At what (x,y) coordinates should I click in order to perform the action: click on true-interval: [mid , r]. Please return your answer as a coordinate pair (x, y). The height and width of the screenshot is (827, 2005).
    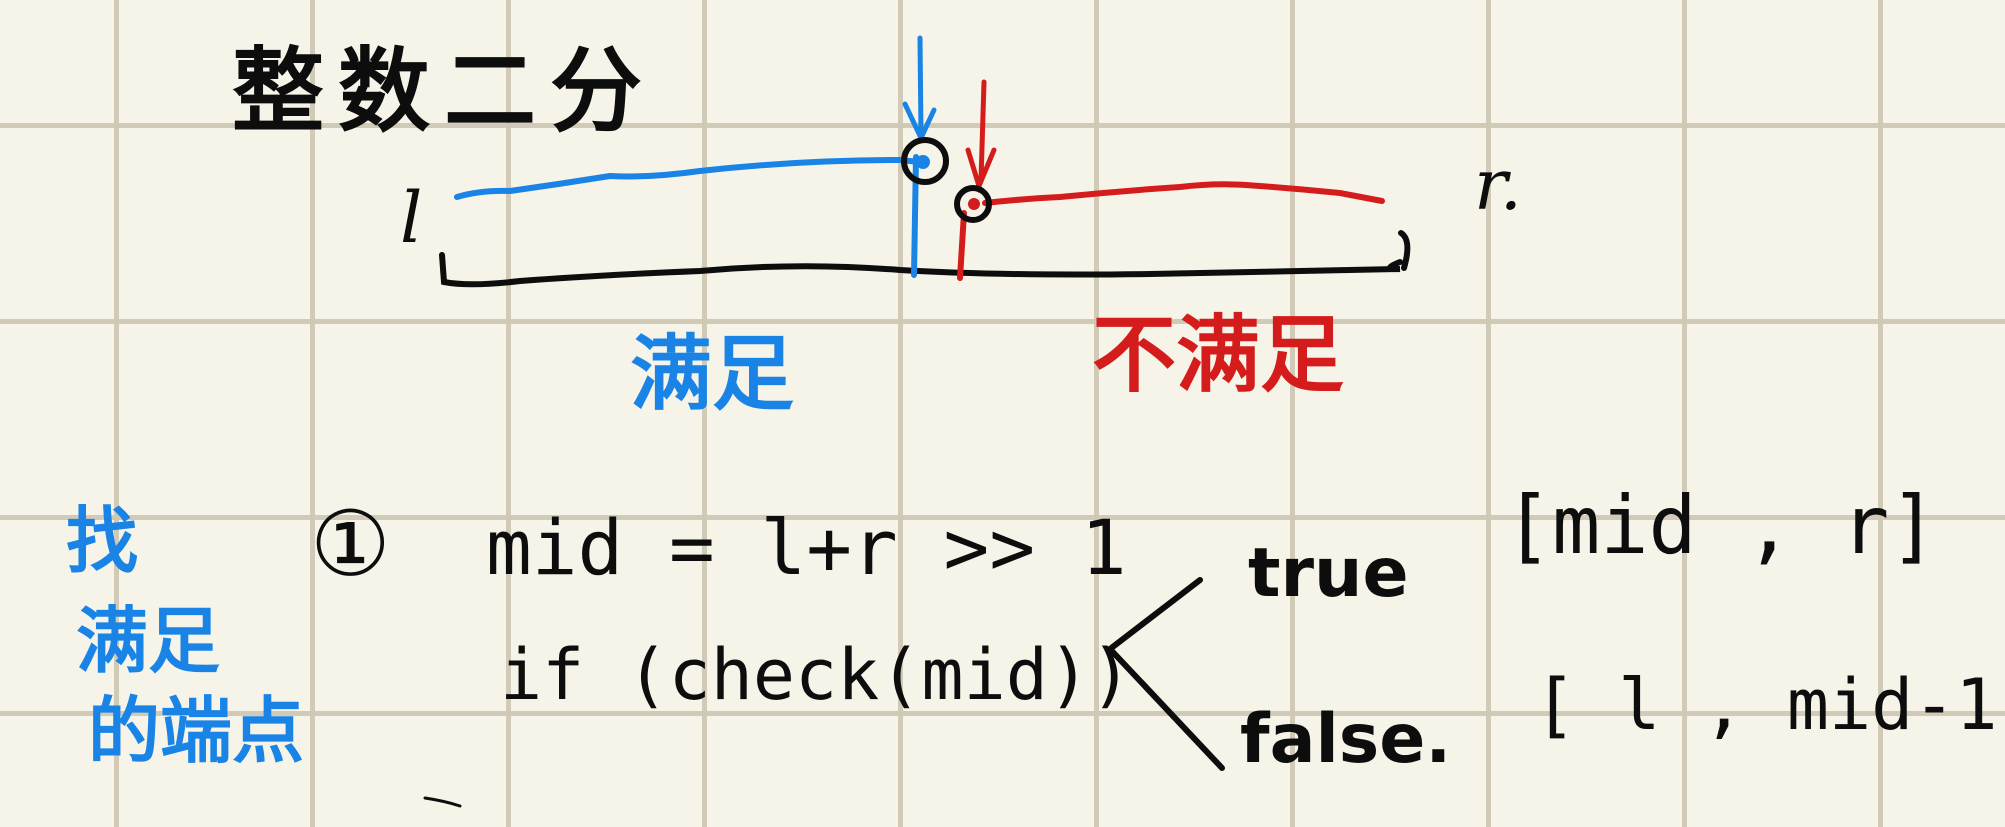
    Looking at the image, I should click on (1721, 525).